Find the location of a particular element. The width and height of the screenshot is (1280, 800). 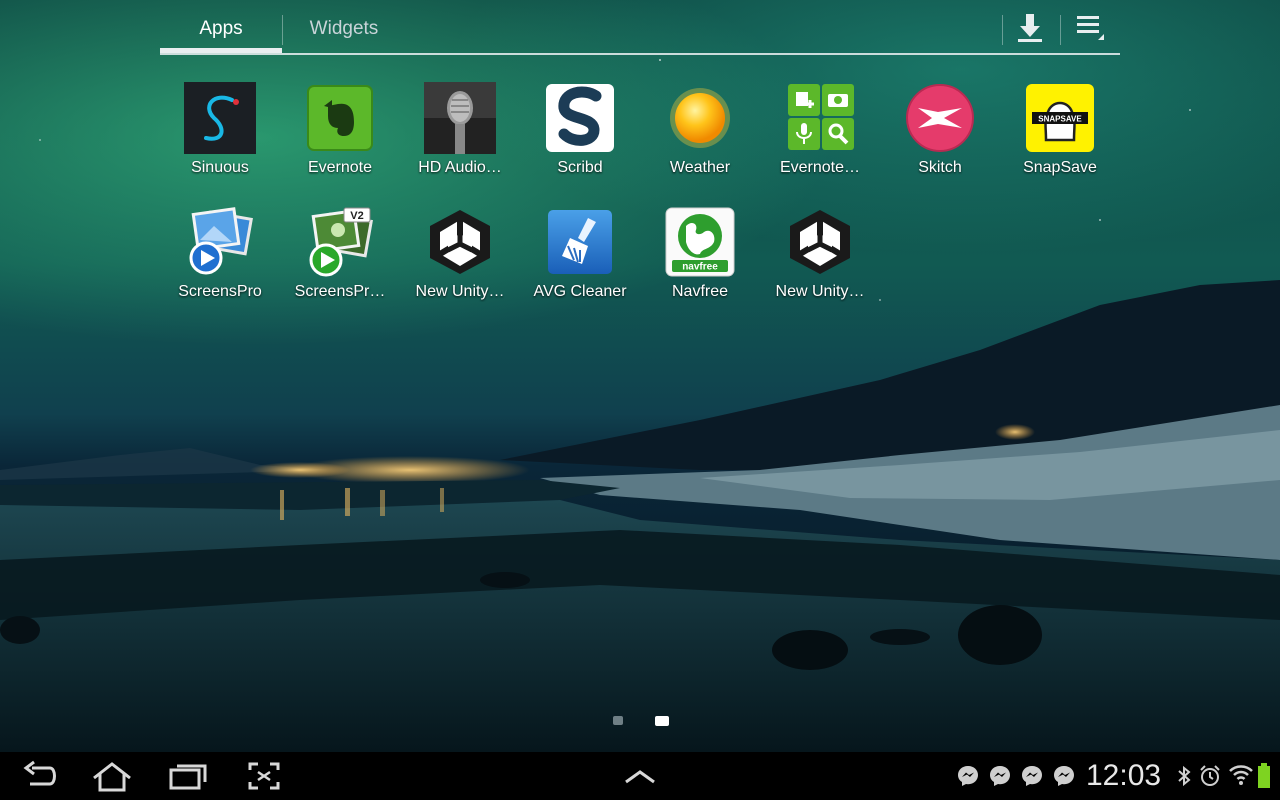

snapsave-icon: SNAPSAVE is located at coordinates (1060, 118).